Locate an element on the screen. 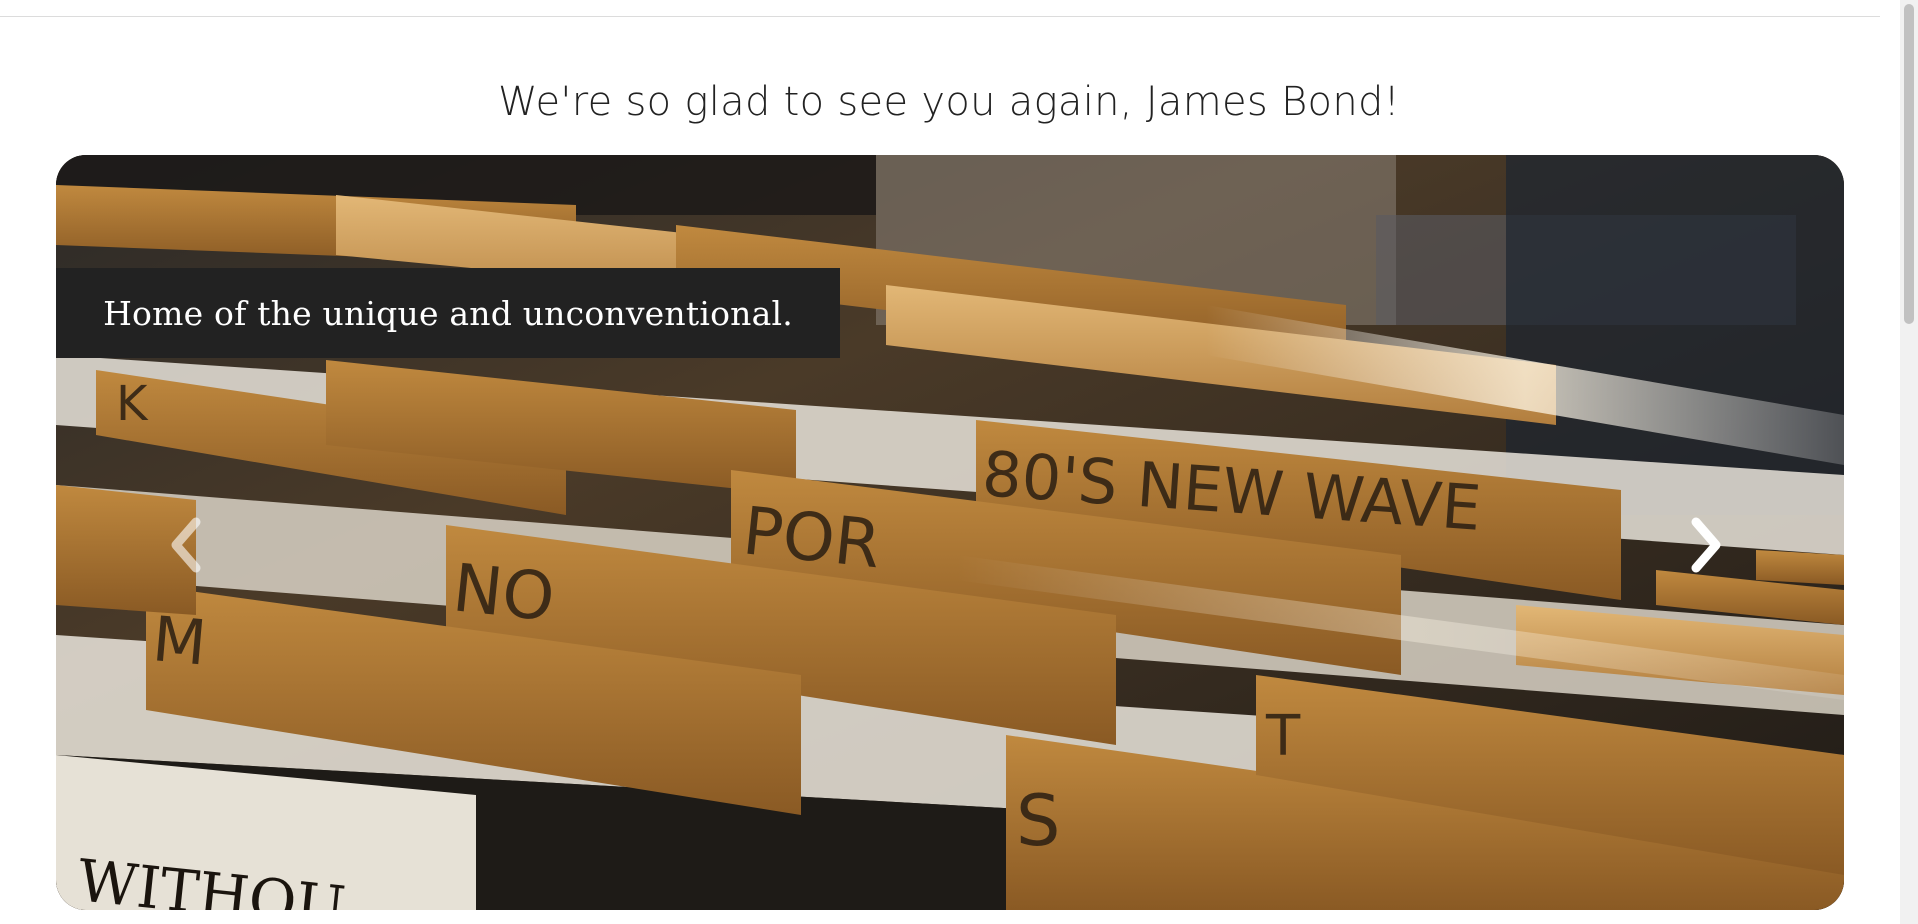 This screenshot has width=1918, height=924. header-divider is located at coordinates (940, 16).